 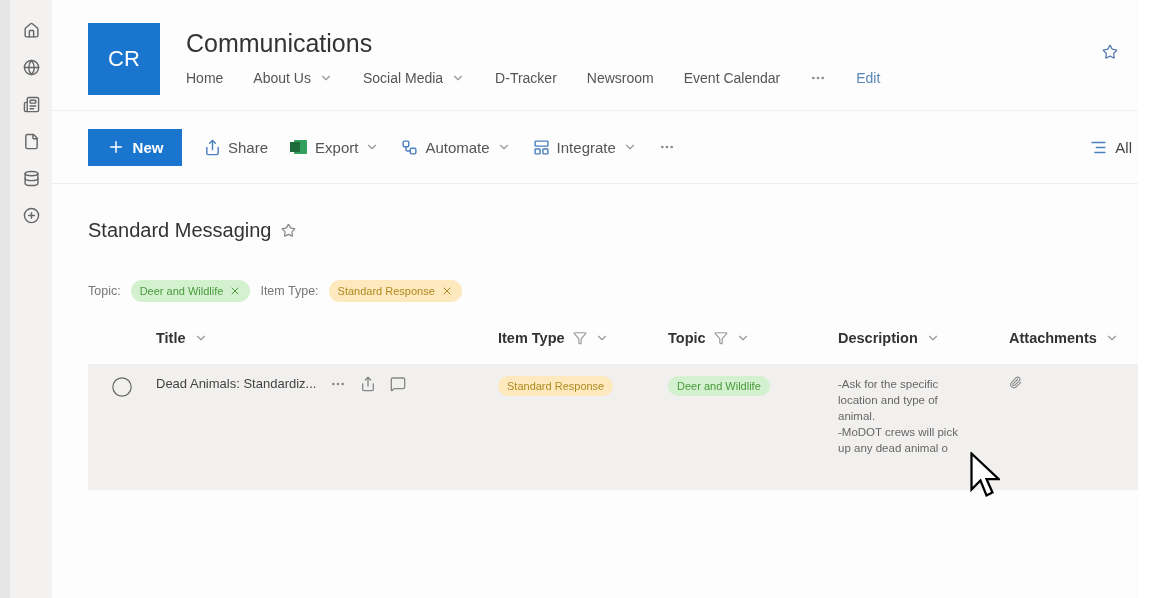 I want to click on newspaper-icon, so click(x=31, y=104).